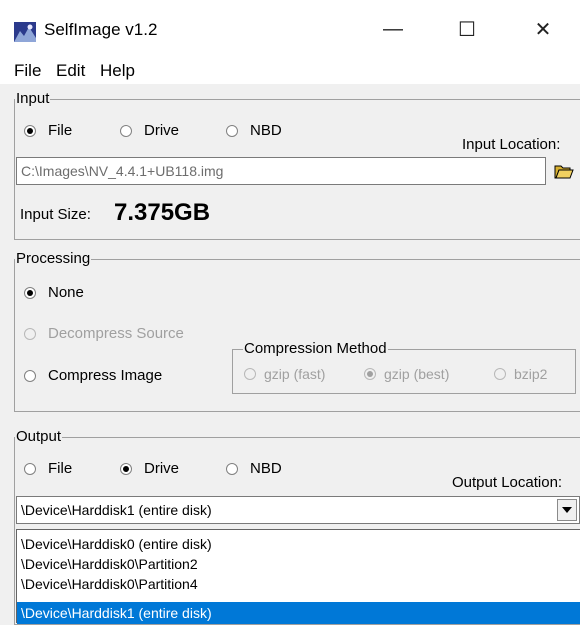 This screenshot has width=580, height=625. Describe the element at coordinates (33, 98) in the screenshot. I see `input-legend: Input` at that location.